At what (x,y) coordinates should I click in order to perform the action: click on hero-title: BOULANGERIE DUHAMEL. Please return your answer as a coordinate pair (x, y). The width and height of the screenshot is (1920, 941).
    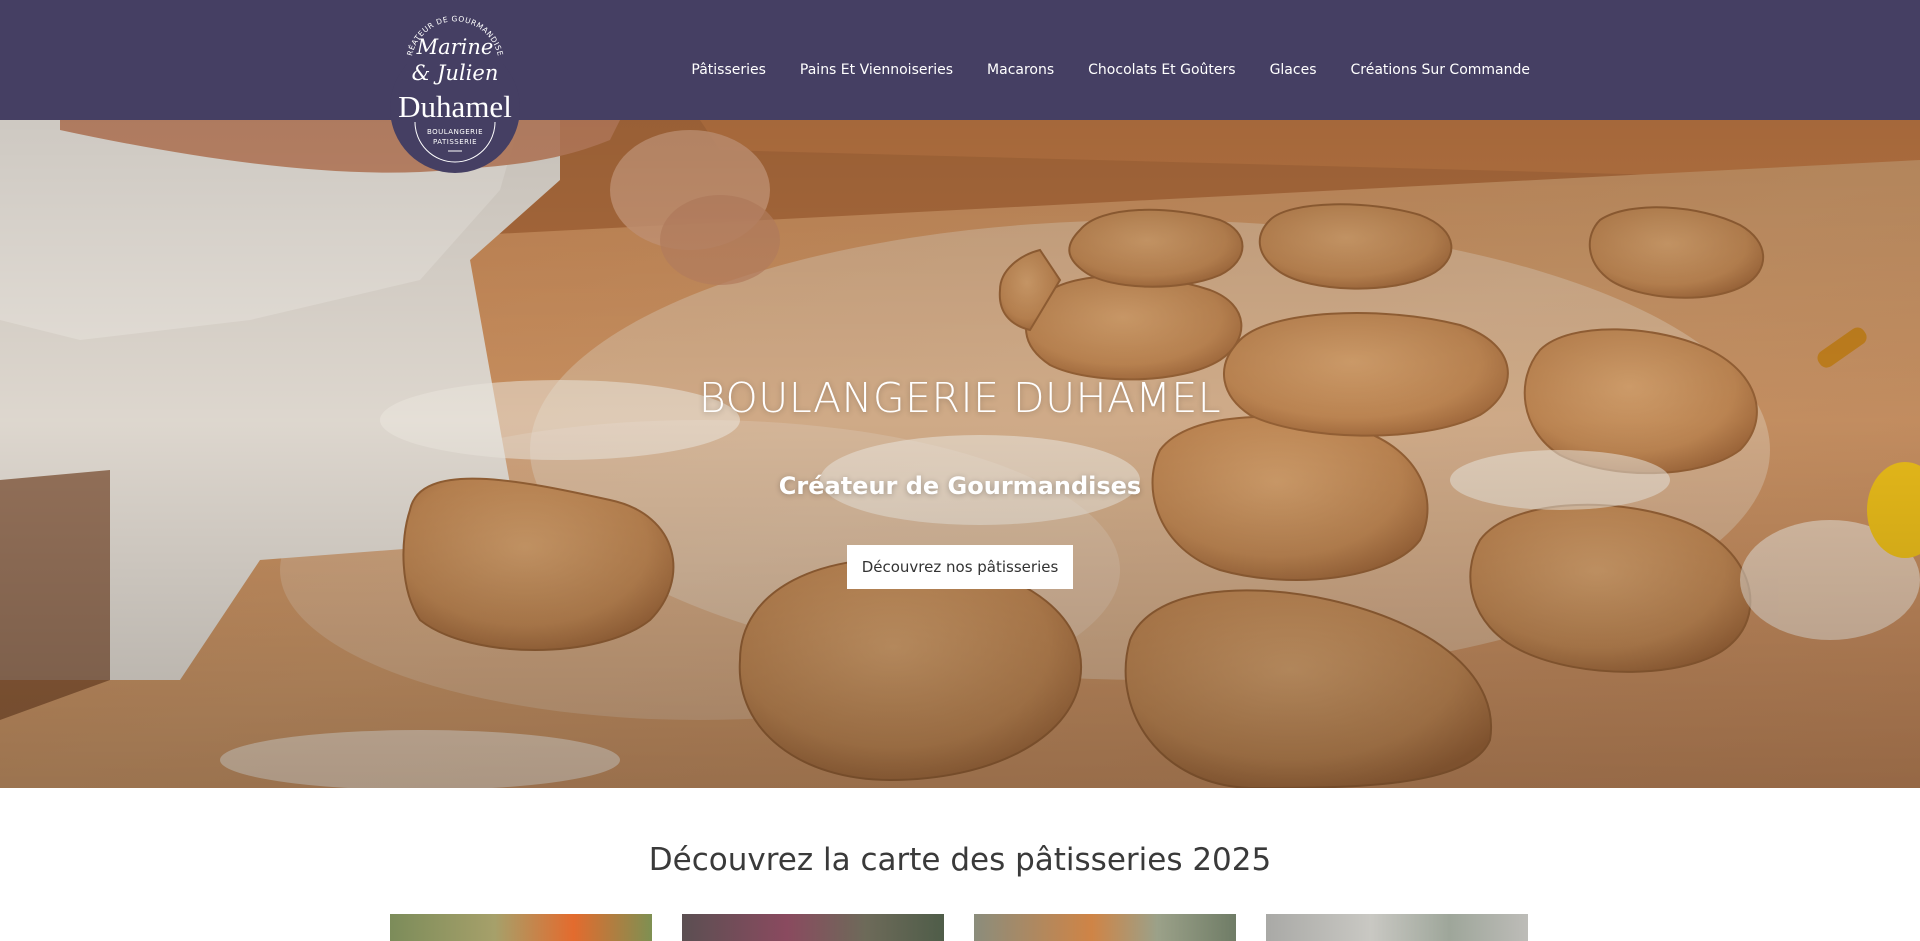
    Looking at the image, I should click on (960, 398).